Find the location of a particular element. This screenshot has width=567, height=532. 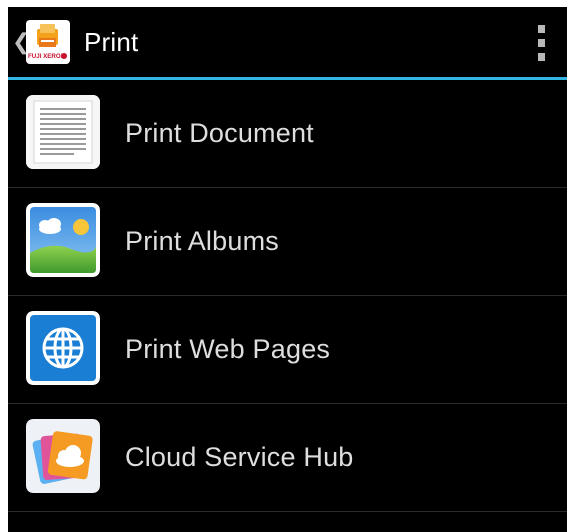

list-item-label: Print Web Pages is located at coordinates (228, 349).